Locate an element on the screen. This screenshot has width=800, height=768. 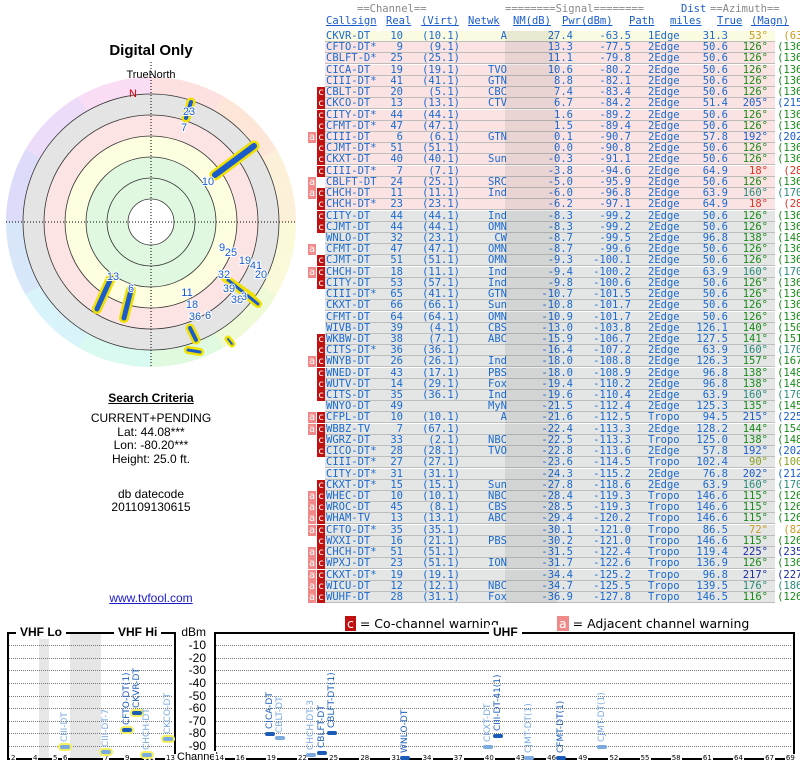
cell-netwk: GTN is located at coordinates (497, 136).